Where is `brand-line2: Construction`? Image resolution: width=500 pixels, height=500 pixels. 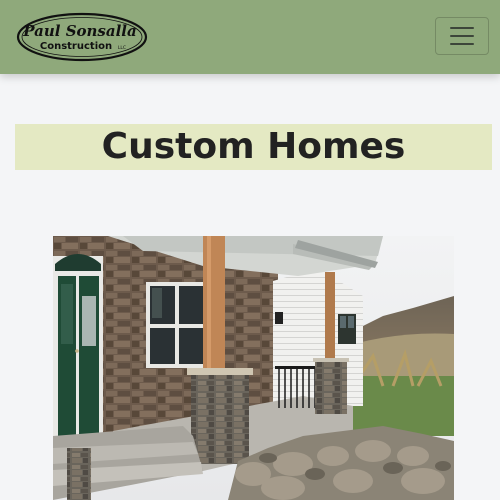 brand-line2: Construction is located at coordinates (76, 46).